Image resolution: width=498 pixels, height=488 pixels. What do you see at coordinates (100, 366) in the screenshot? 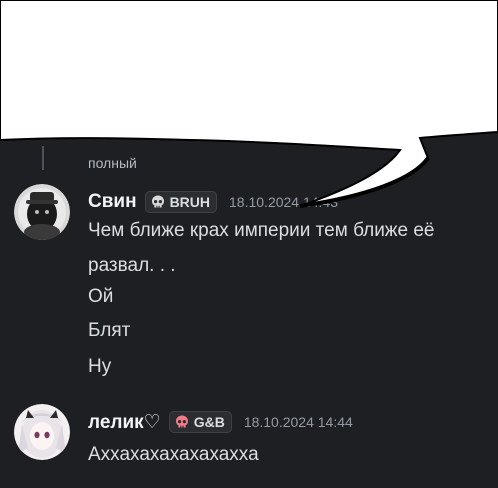
I see `message-text-line: Ну` at bounding box center [100, 366].